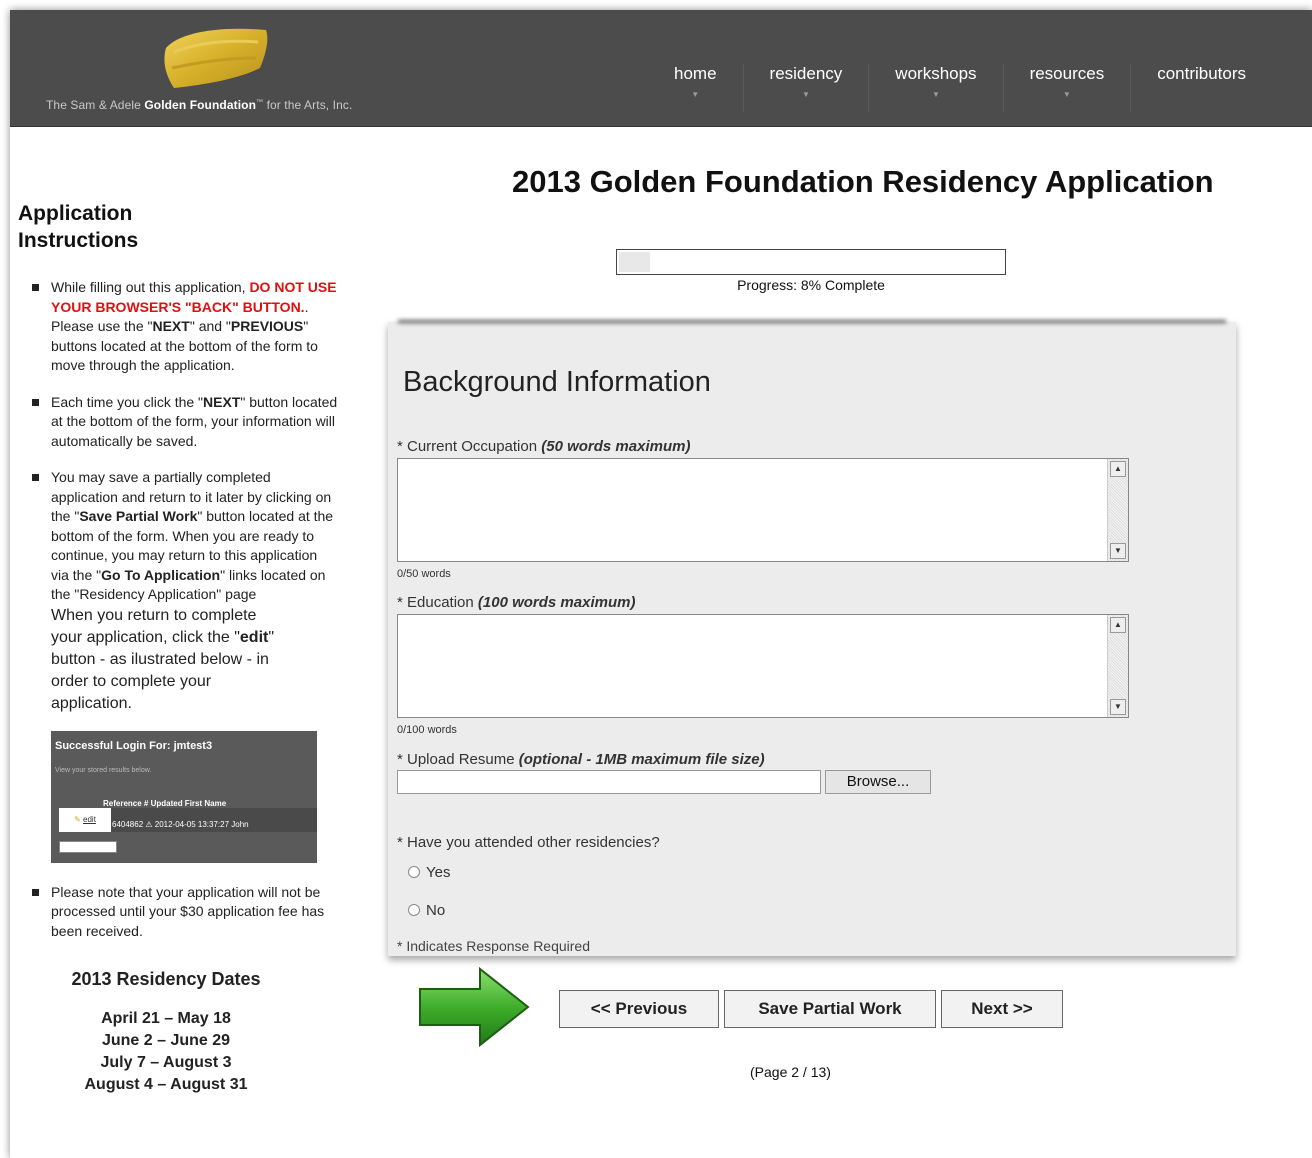 This screenshot has width=1312, height=1158. I want to click on radio-no: No, so click(426, 910).